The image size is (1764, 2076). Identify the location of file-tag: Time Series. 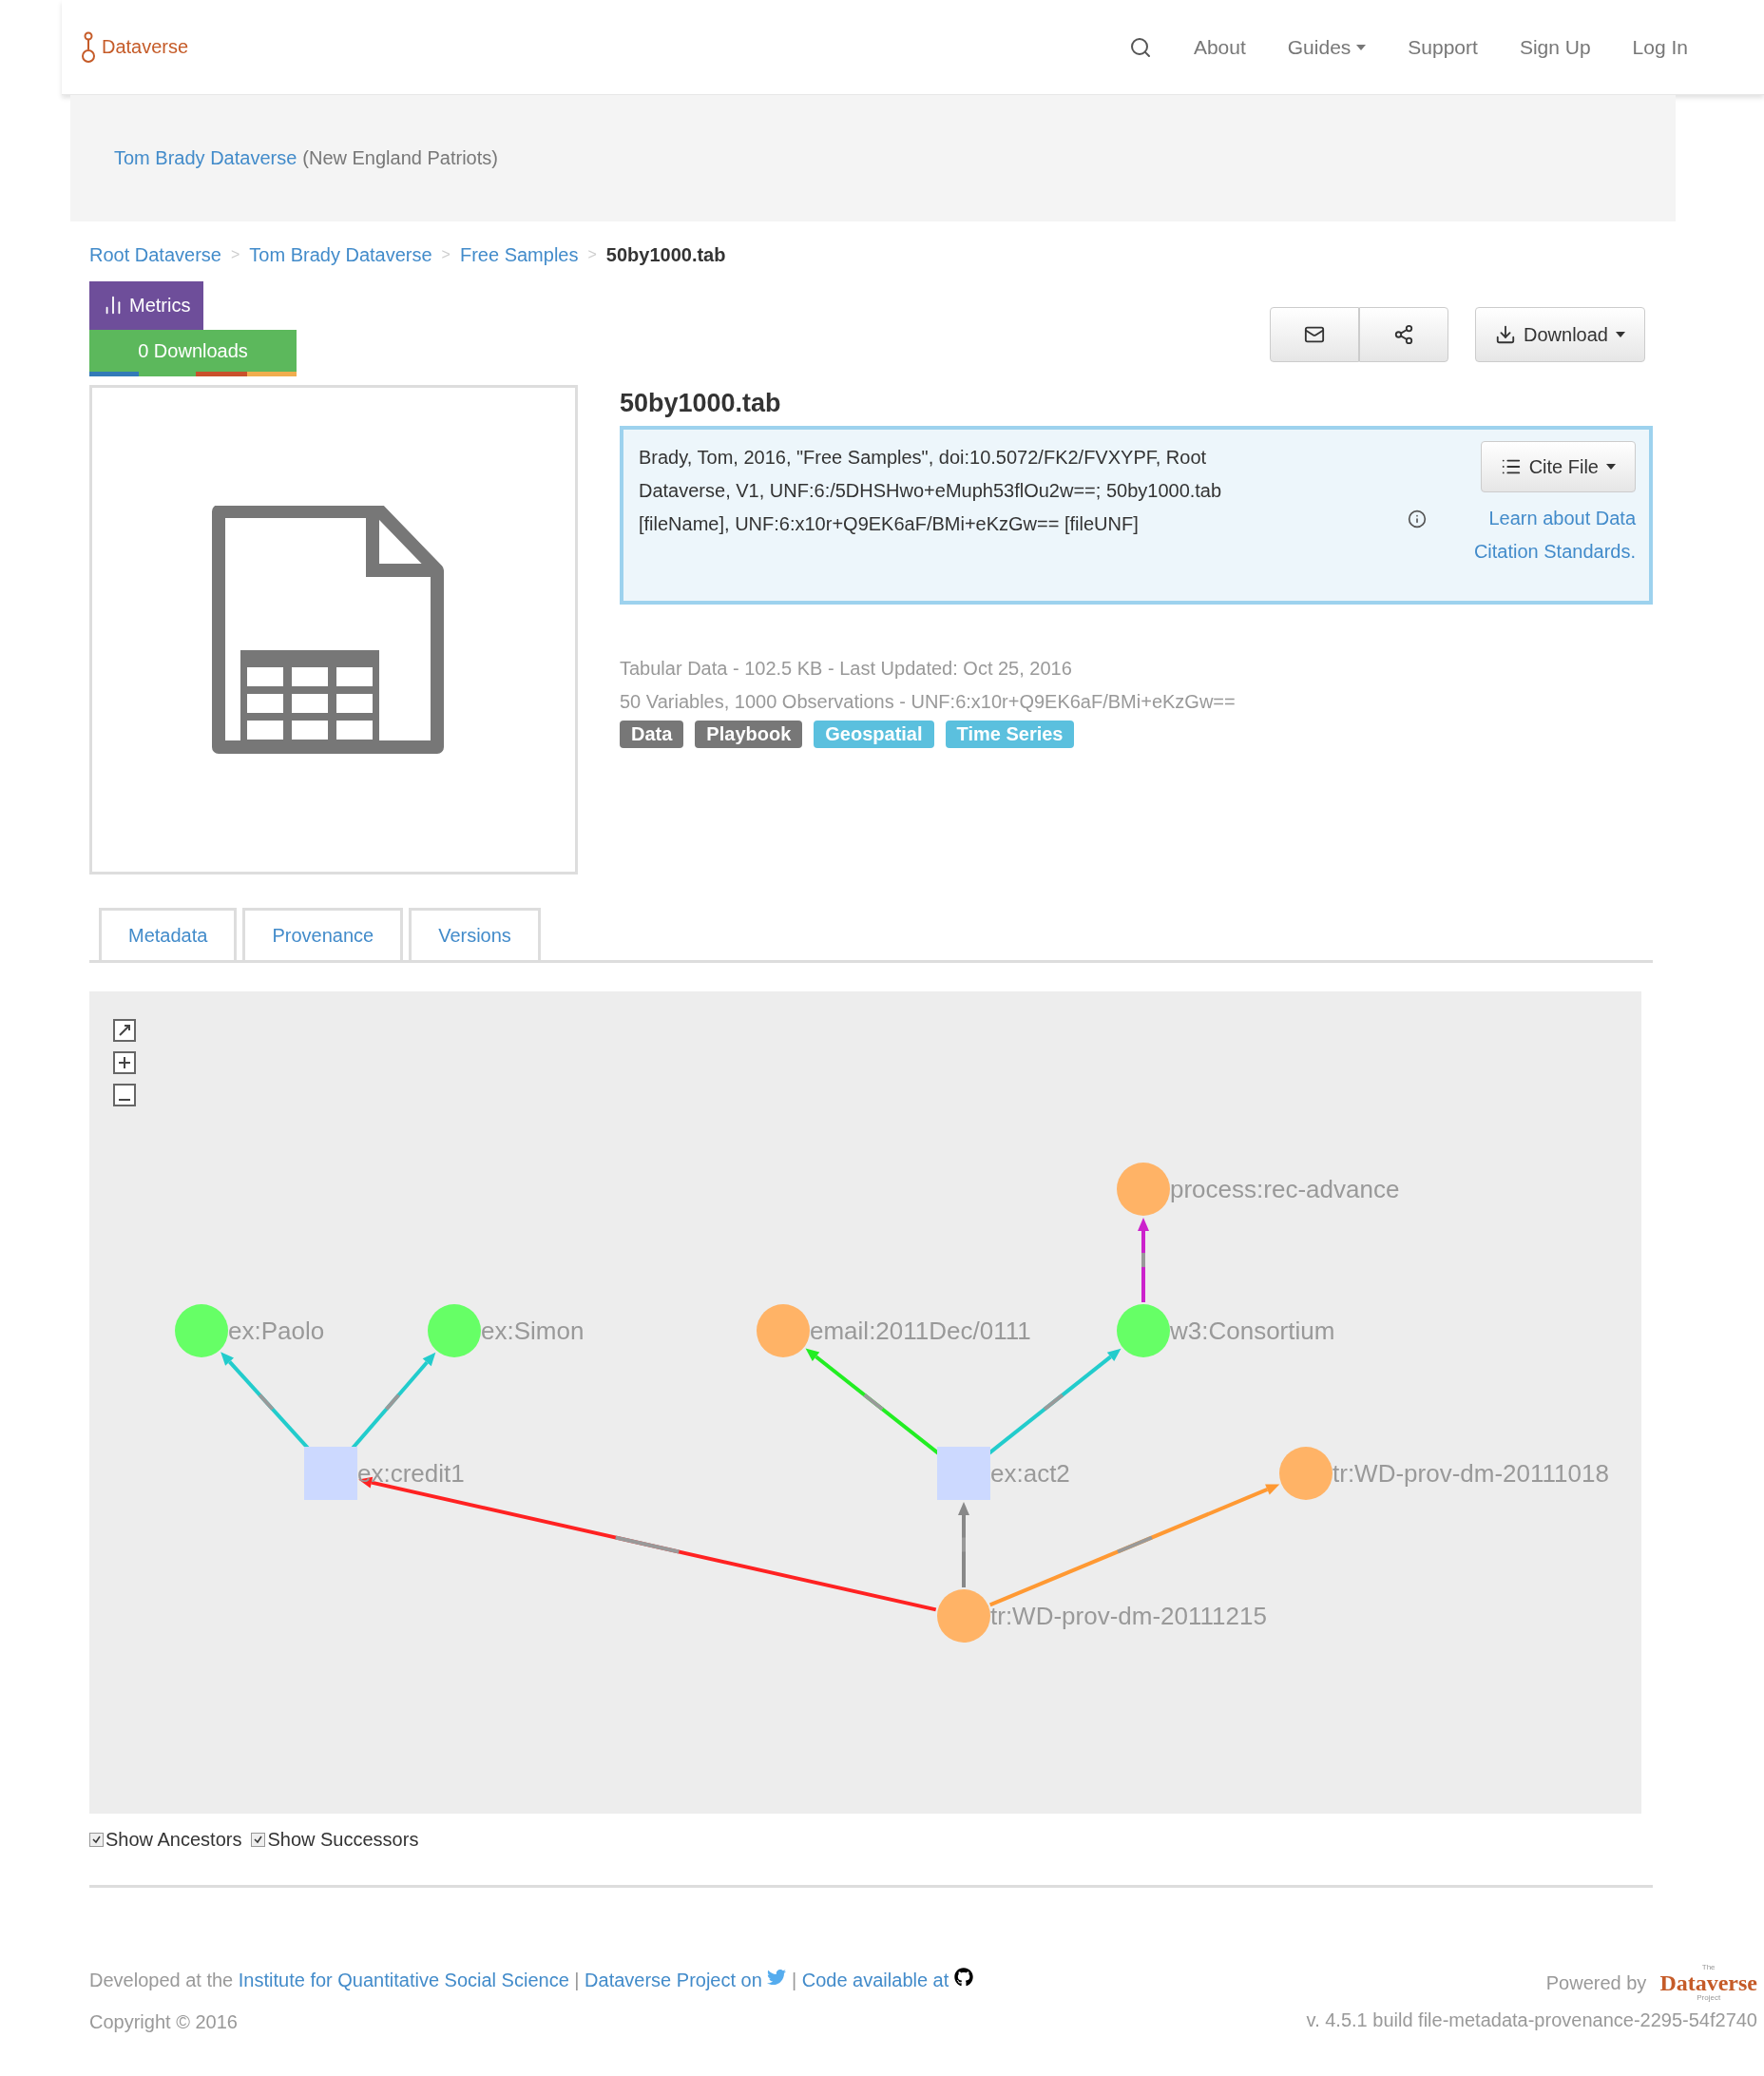
(1010, 734).